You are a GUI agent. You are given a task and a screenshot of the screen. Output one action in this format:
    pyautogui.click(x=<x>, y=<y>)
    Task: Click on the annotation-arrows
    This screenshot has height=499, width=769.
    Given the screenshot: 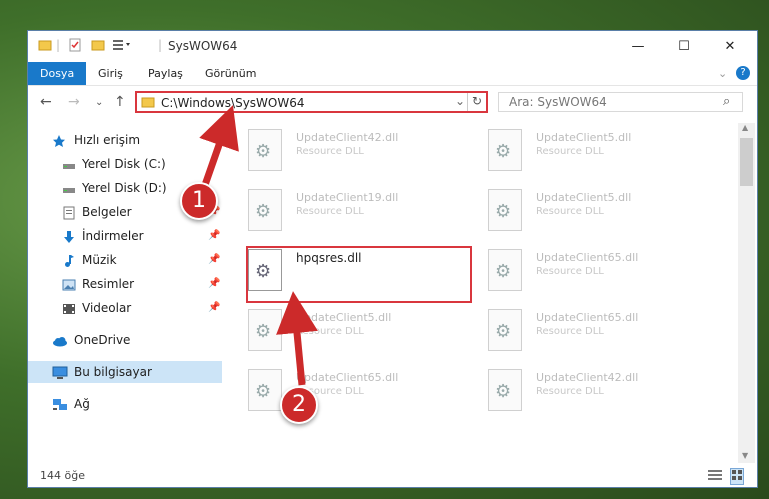 What is the action you would take?
    pyautogui.click(x=258, y=245)
    